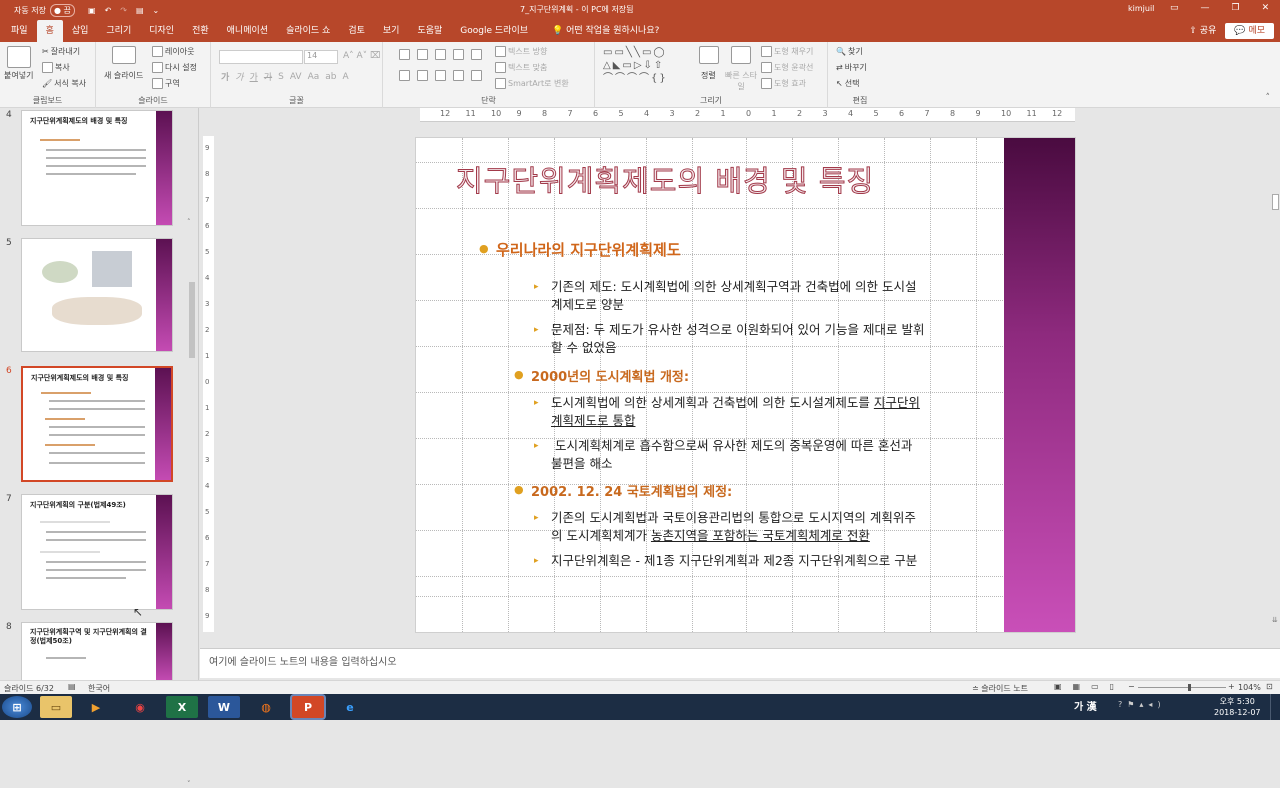 This screenshot has width=1280, height=788. I want to click on customize-qat-icon: ⌄, so click(156, 10).